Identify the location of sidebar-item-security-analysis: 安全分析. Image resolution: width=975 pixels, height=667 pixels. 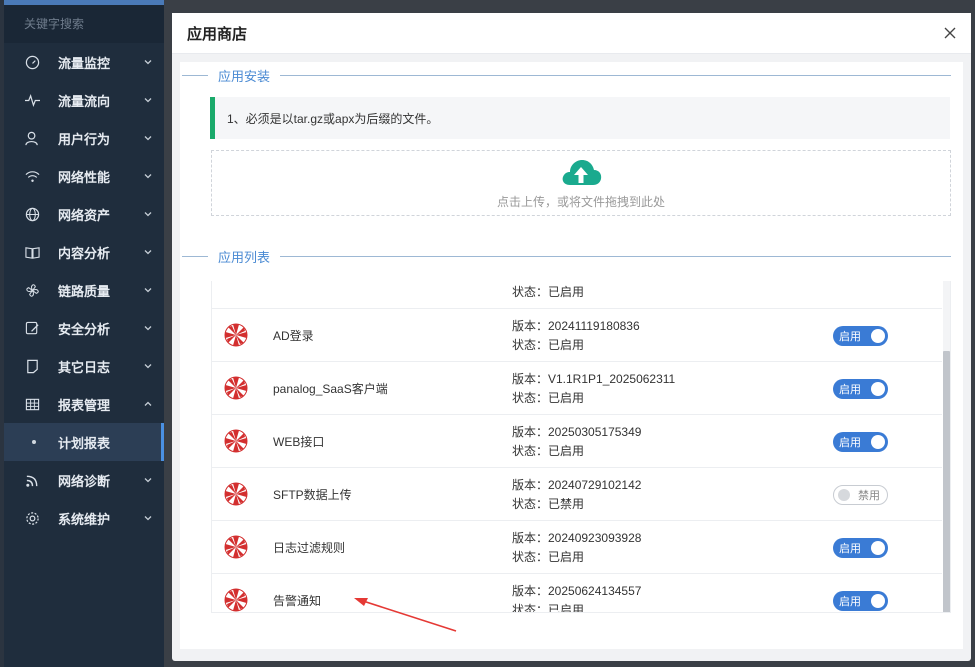
(84, 328).